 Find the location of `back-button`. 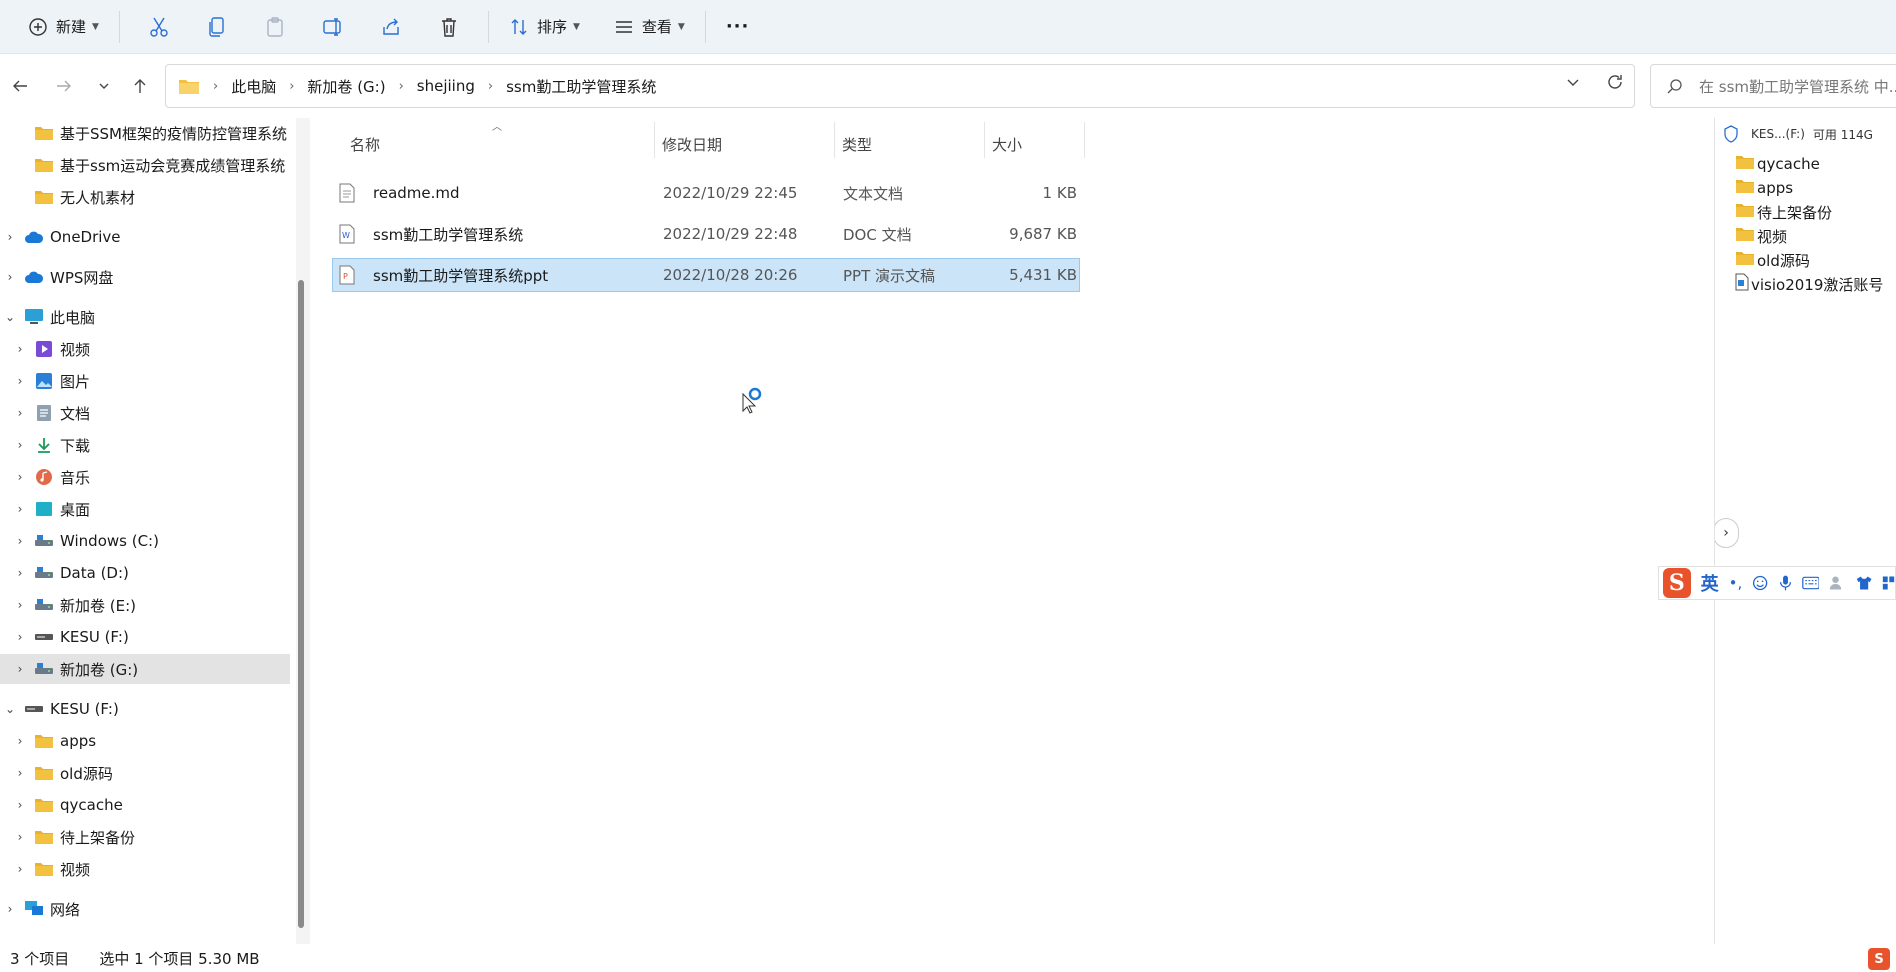

back-button is located at coordinates (20, 86).